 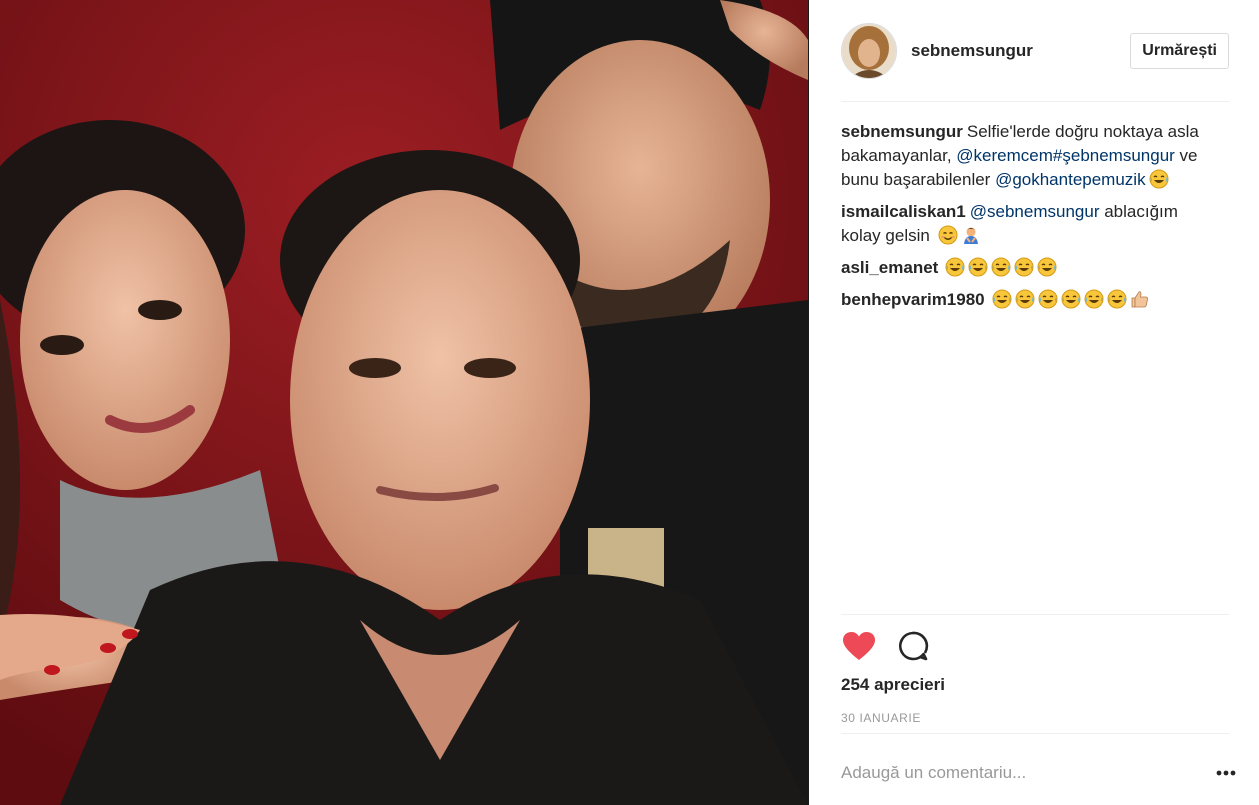 I want to click on comment-username: asli_emanet, so click(x=889, y=267).